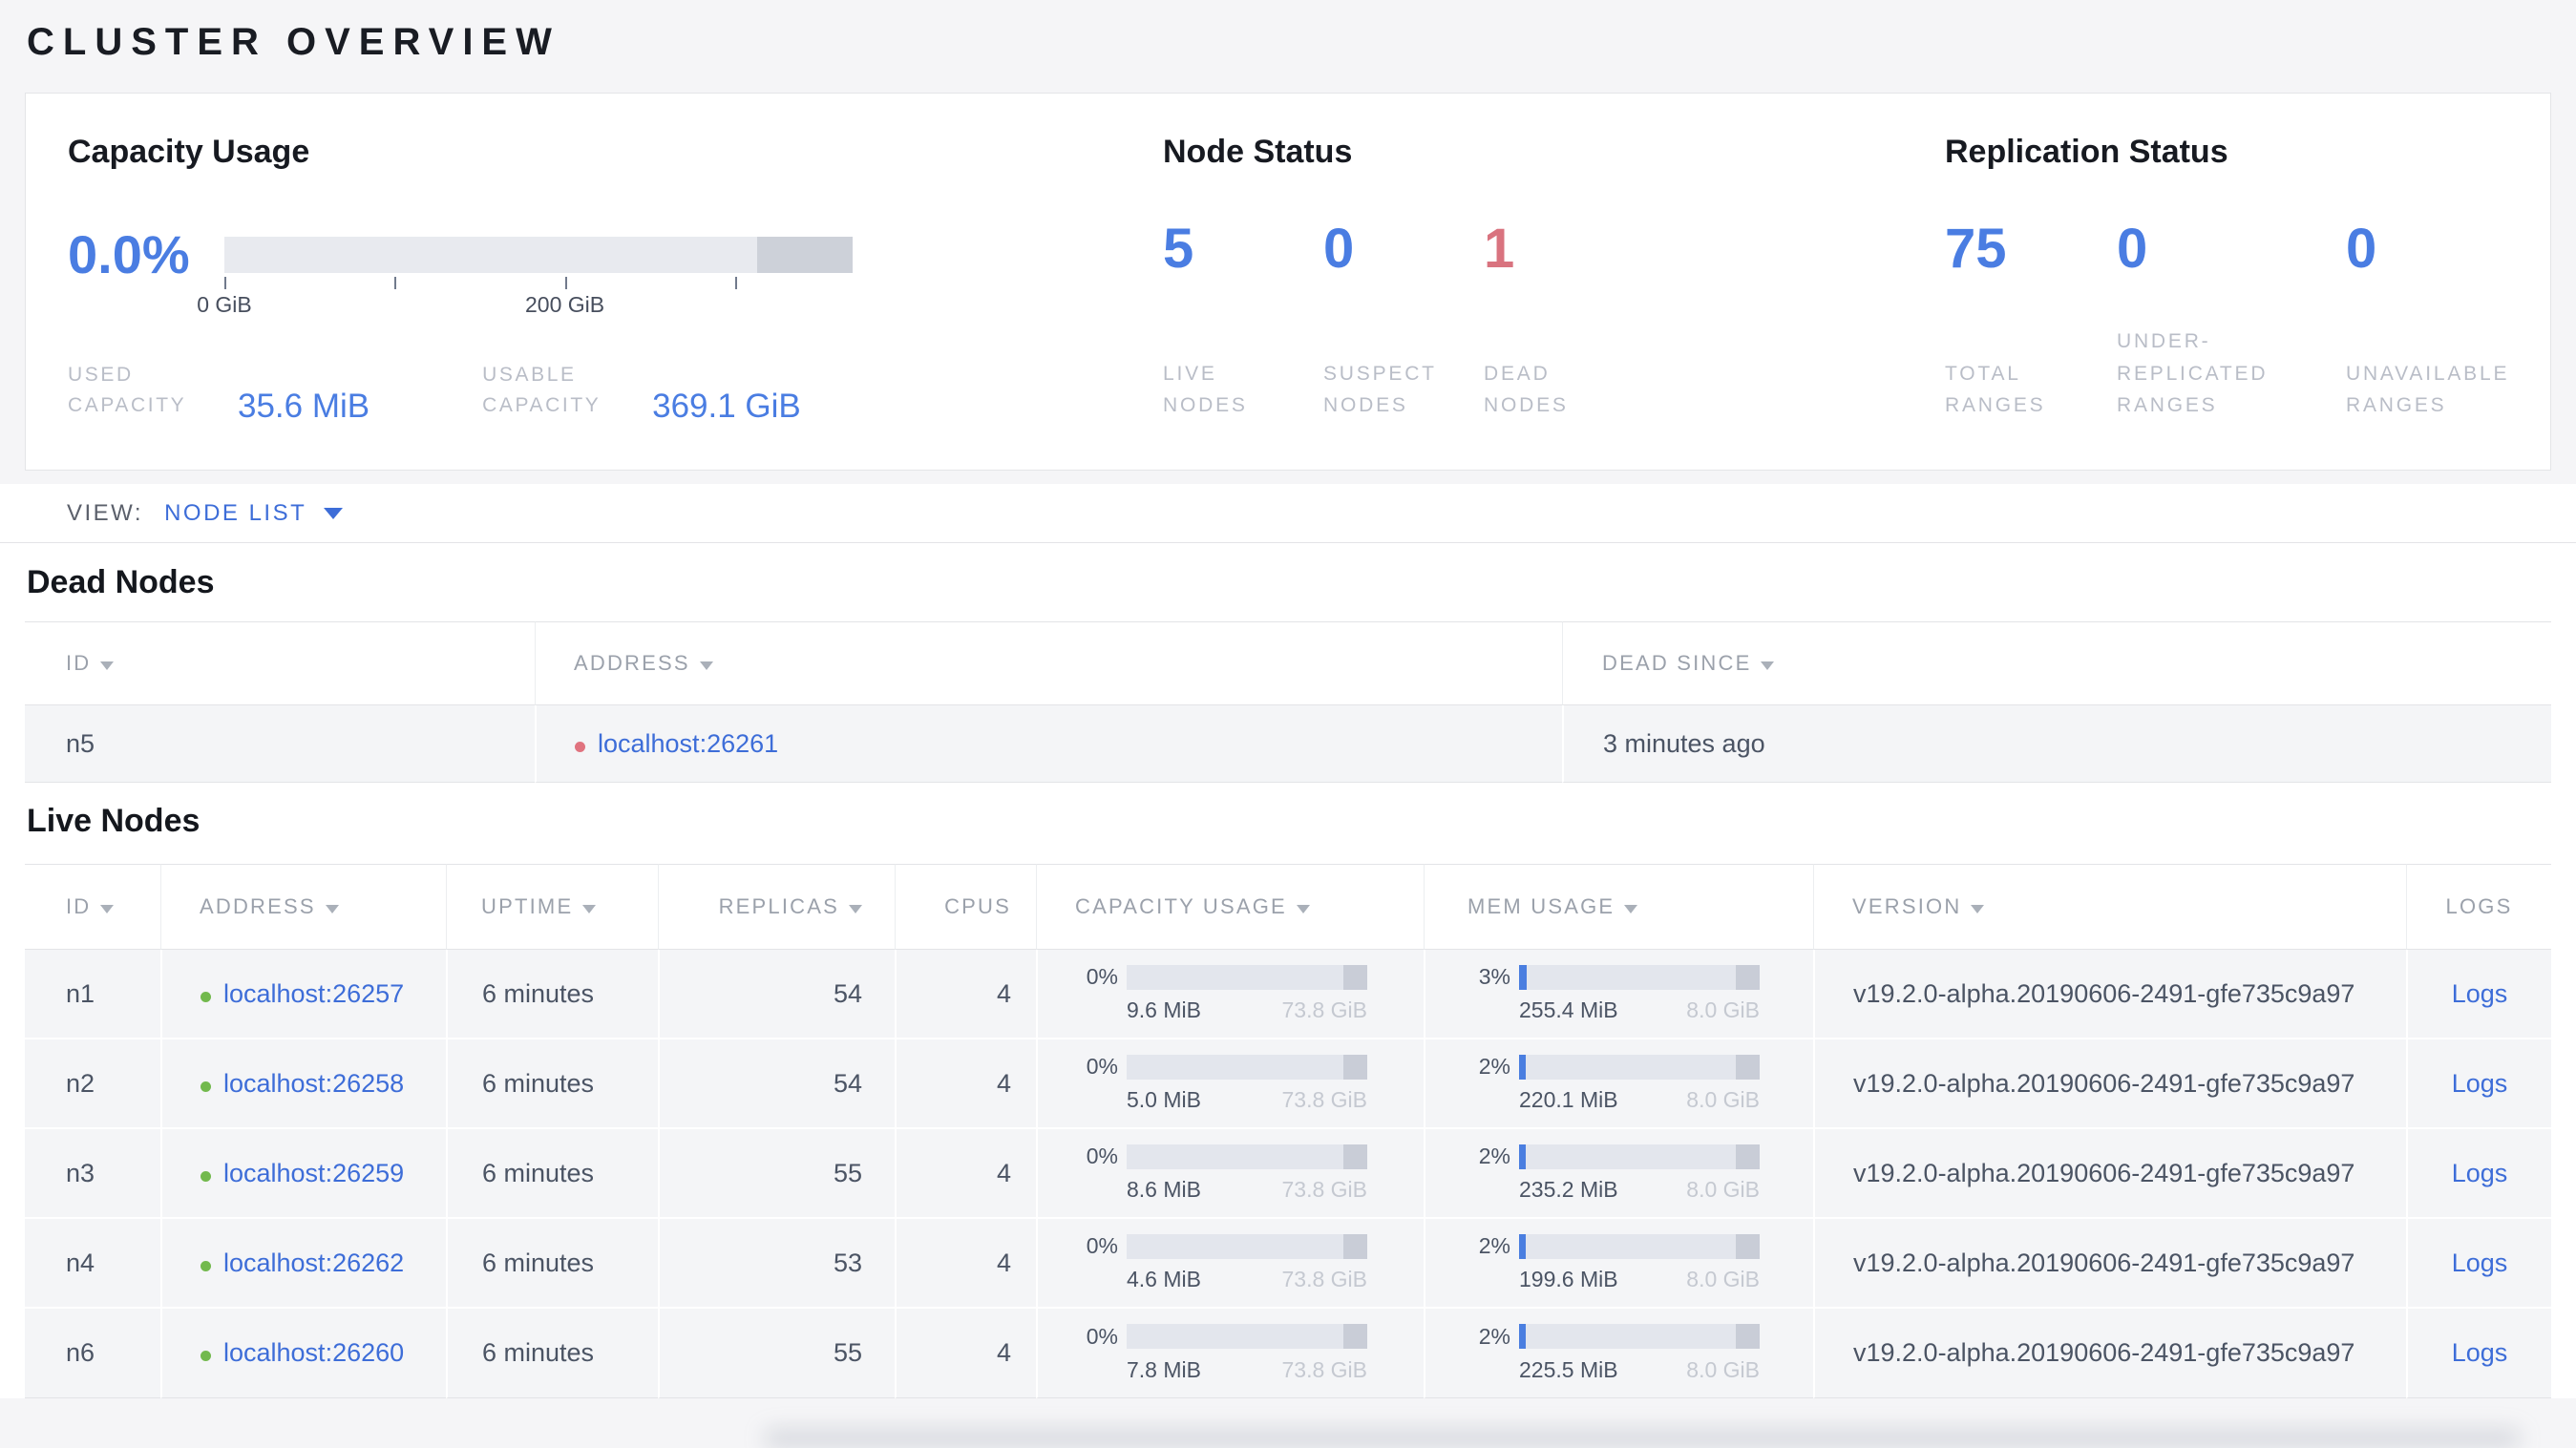 Image resolution: width=2576 pixels, height=1448 pixels. I want to click on cell-mem-usage: 3% 255.4 MiB 8.0 GiB, so click(1618, 994).